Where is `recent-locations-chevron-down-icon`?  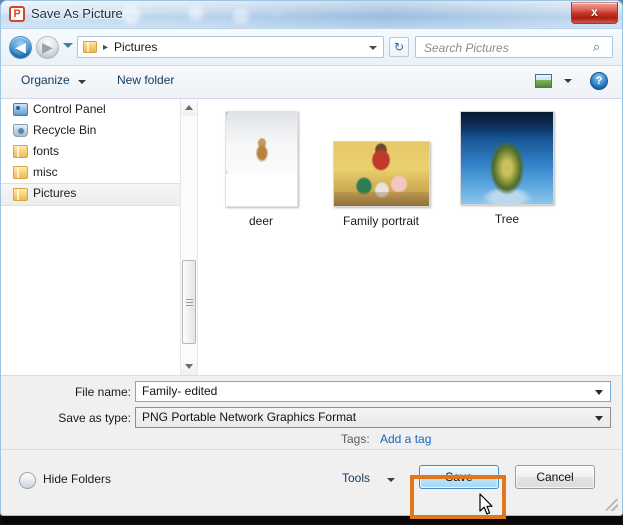
recent-locations-chevron-down-icon is located at coordinates (68, 45).